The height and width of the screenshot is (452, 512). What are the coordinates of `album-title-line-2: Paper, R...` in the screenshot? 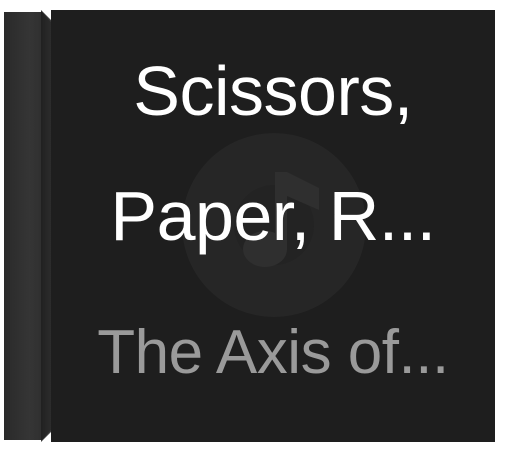 It's located at (273, 216).